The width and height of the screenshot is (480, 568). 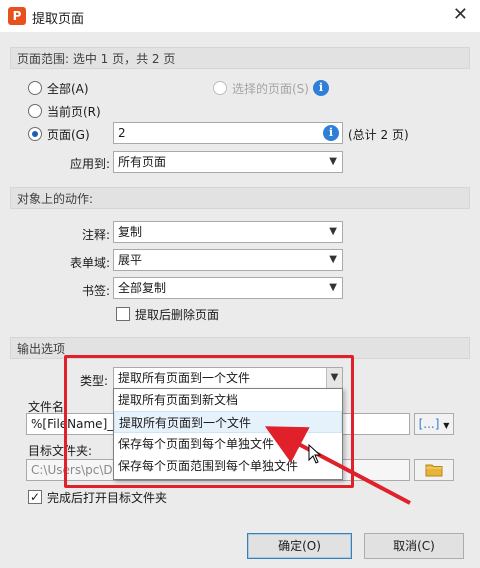 What do you see at coordinates (315, 454) in the screenshot?
I see `mouse-cursor-icon` at bounding box center [315, 454].